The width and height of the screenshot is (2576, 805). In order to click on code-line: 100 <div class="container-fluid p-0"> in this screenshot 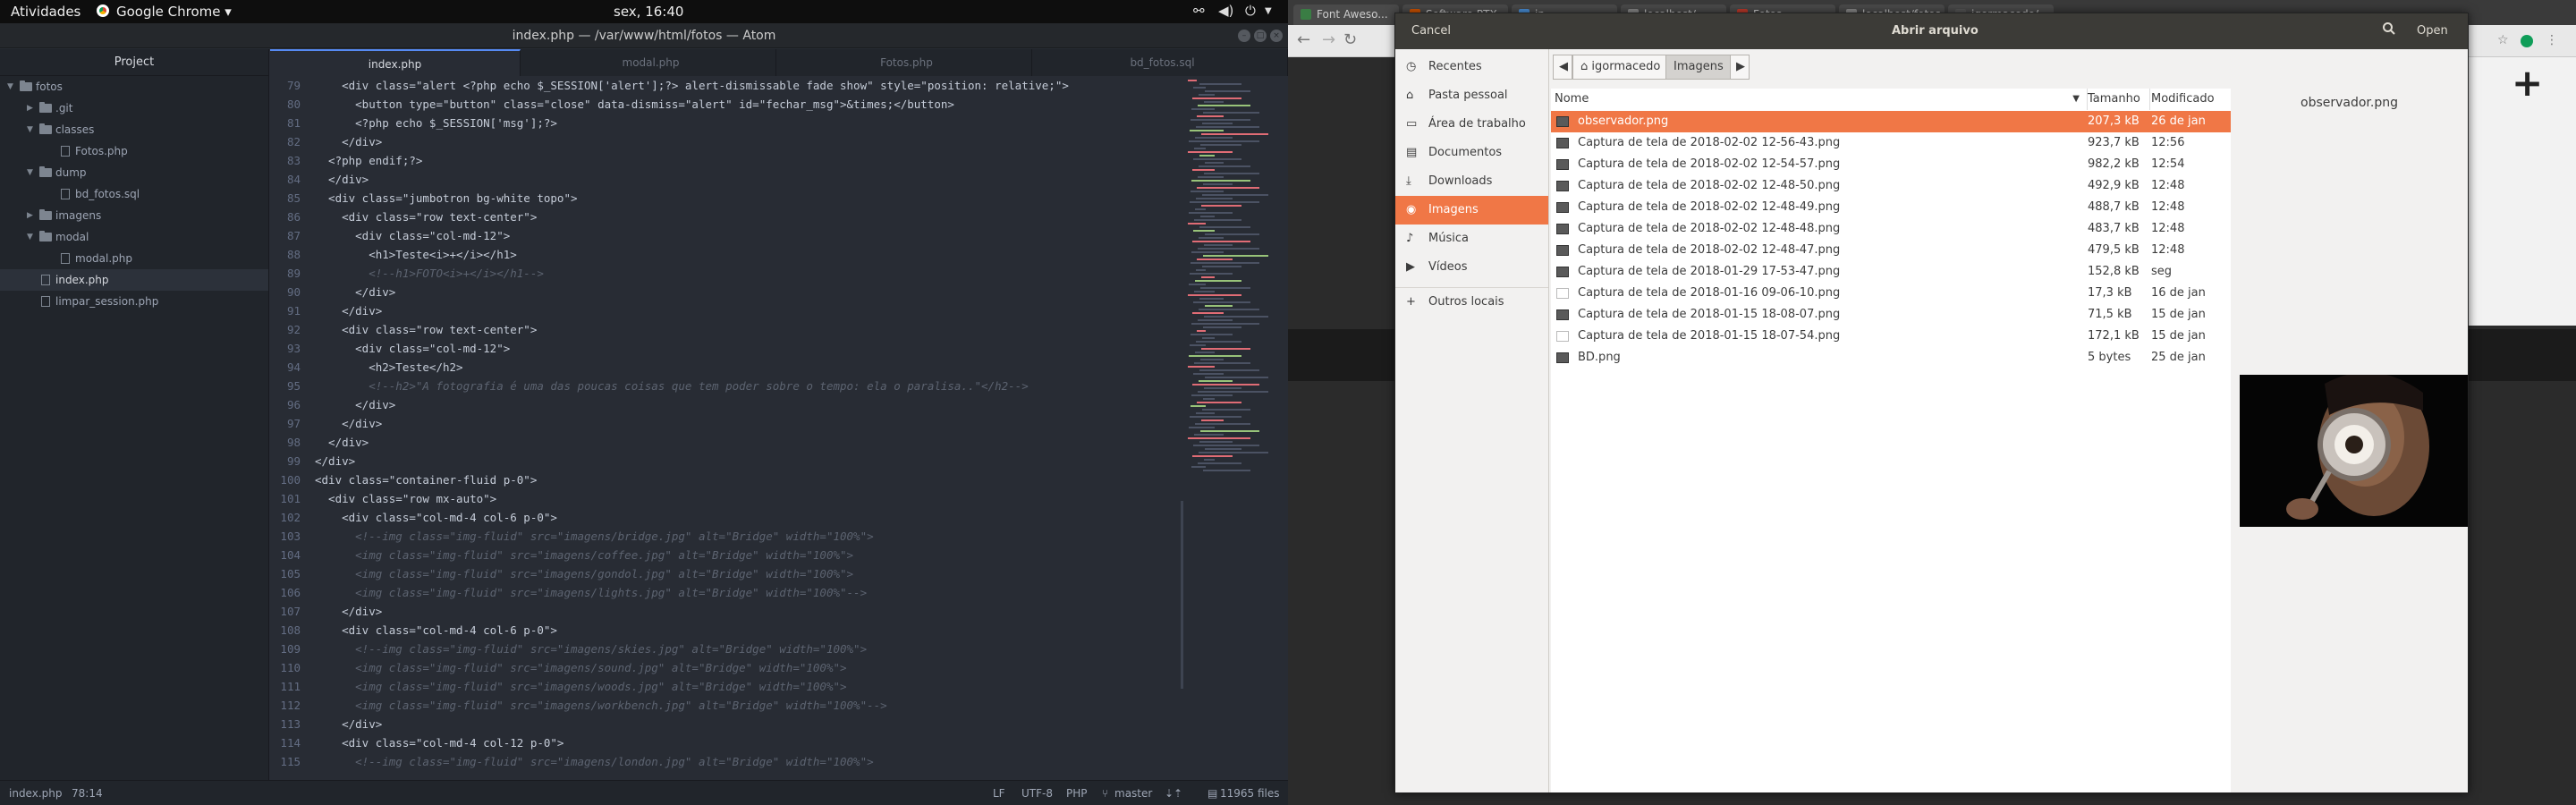, I will do `click(726, 479)`.